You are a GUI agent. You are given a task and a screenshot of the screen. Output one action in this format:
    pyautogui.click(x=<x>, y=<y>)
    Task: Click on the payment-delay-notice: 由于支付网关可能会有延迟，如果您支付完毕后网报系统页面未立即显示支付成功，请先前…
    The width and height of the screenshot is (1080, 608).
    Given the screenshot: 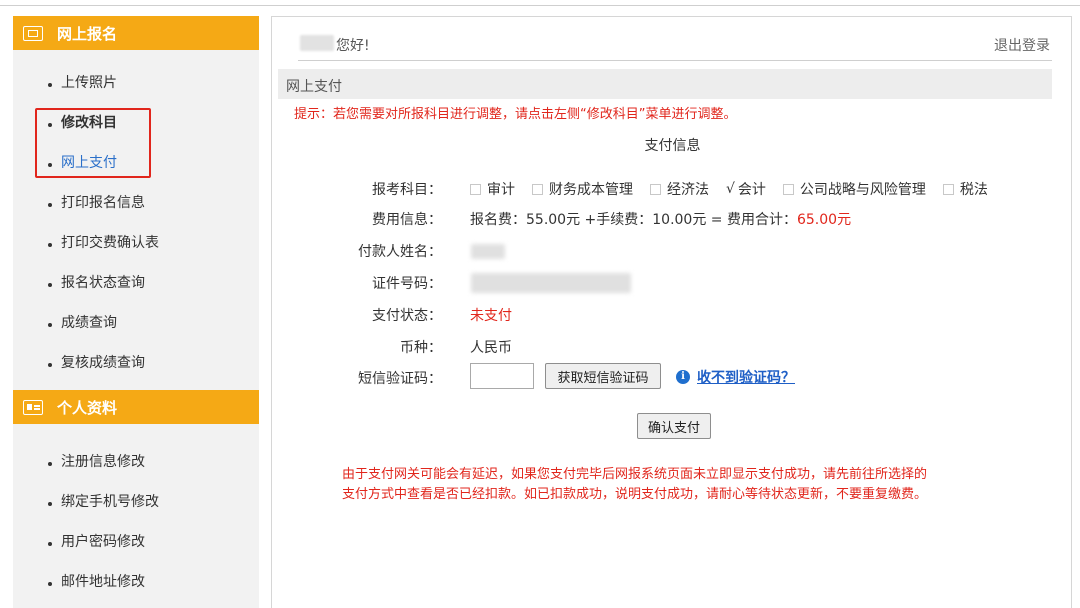 What is the action you would take?
    pyautogui.click(x=692, y=485)
    